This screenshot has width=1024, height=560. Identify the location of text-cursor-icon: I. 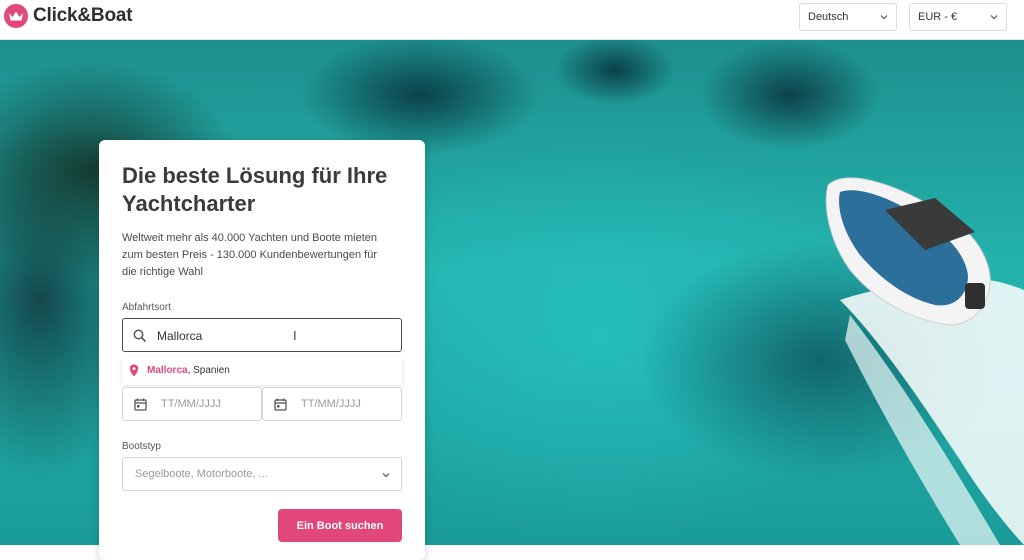
(295, 335).